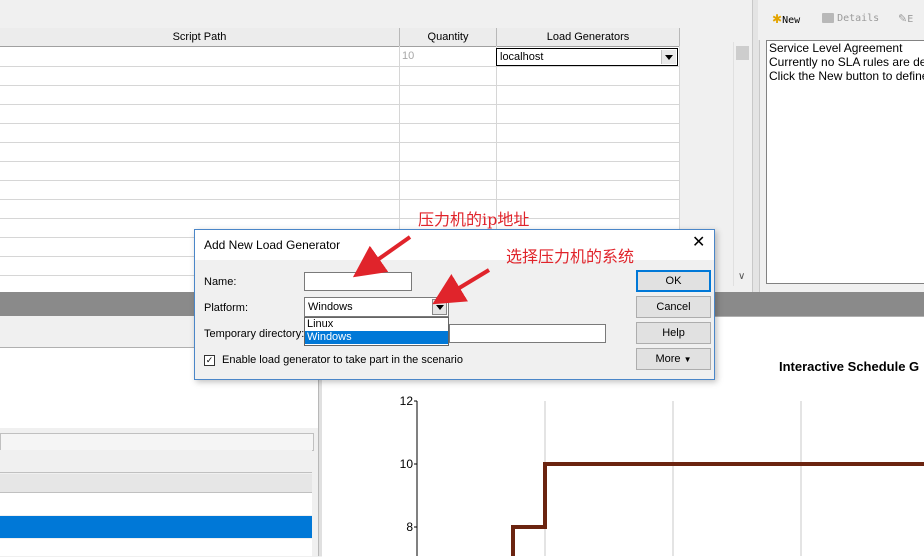 This screenshot has height=557, width=924. What do you see at coordinates (220, 282) in the screenshot?
I see `name-label: Name:` at bounding box center [220, 282].